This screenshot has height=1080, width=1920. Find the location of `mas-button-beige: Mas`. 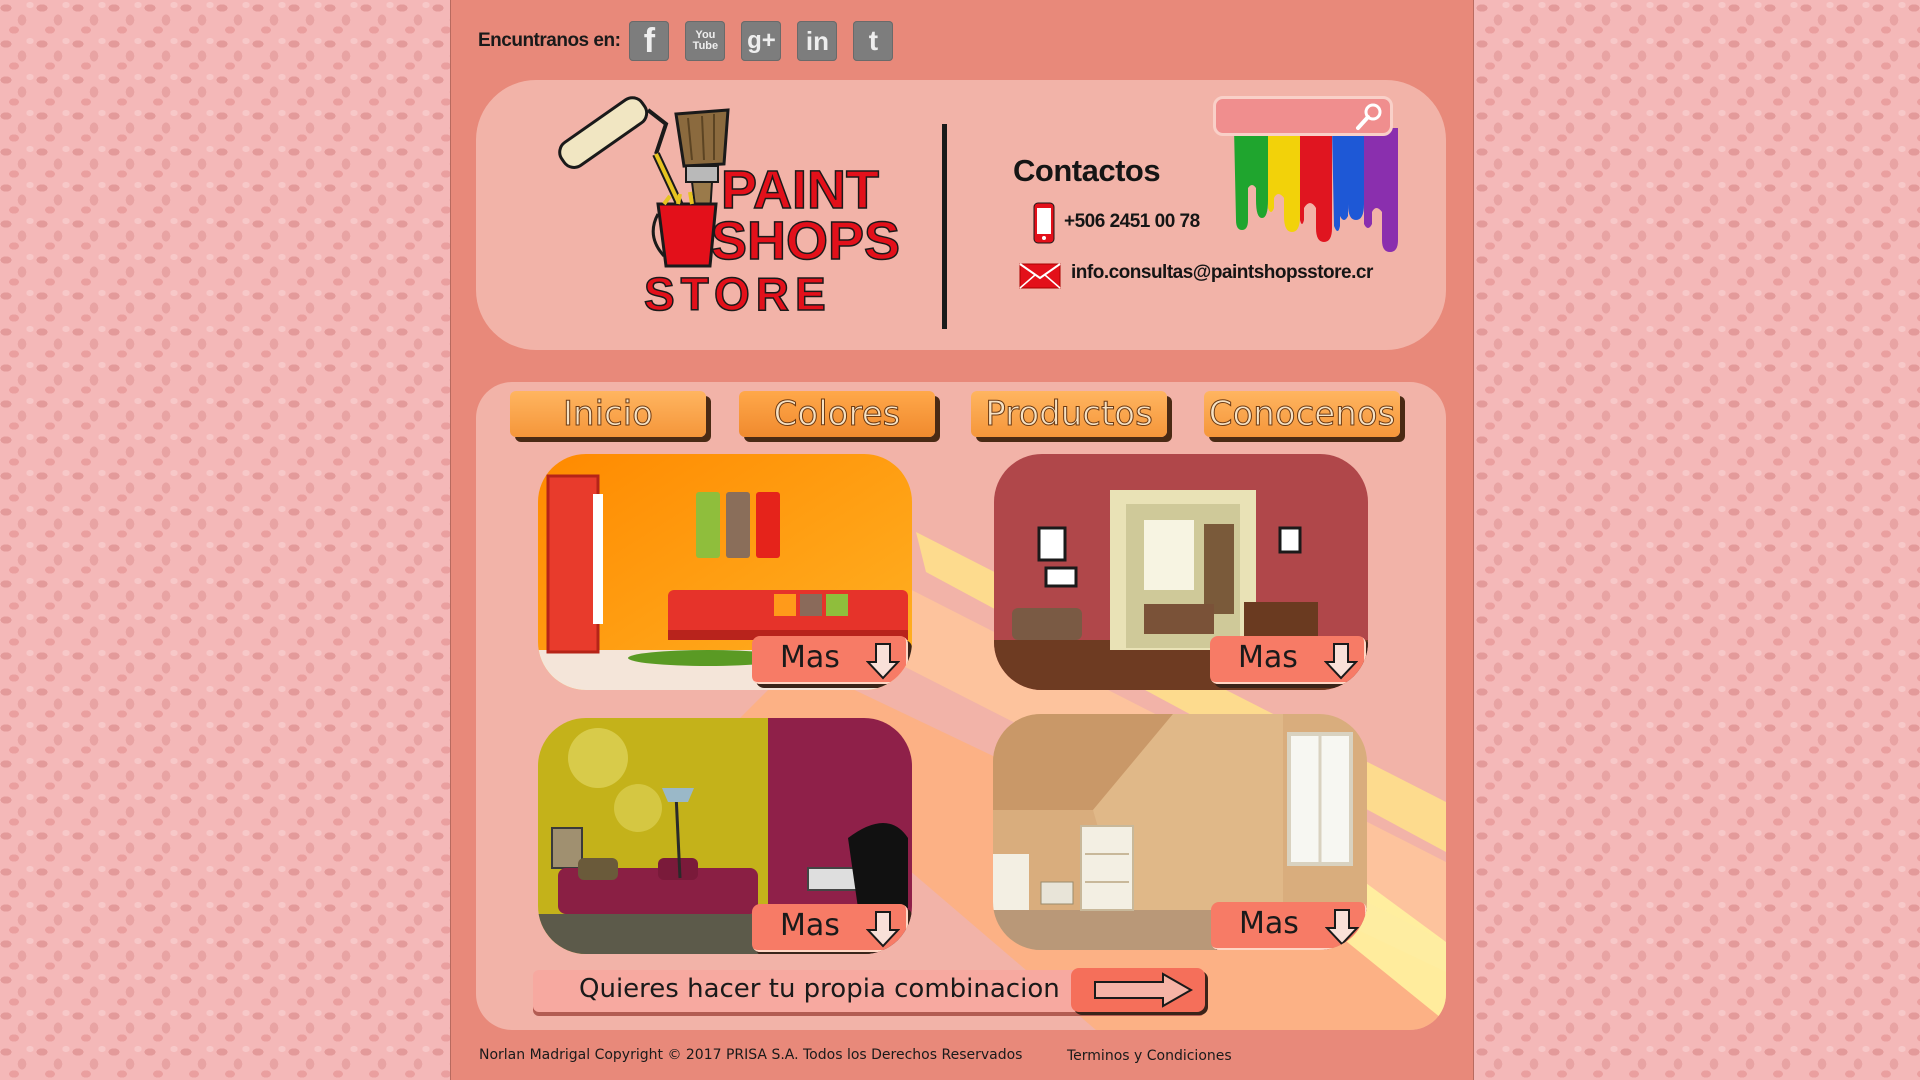

mas-button-beige: Mas is located at coordinates (1289, 926).